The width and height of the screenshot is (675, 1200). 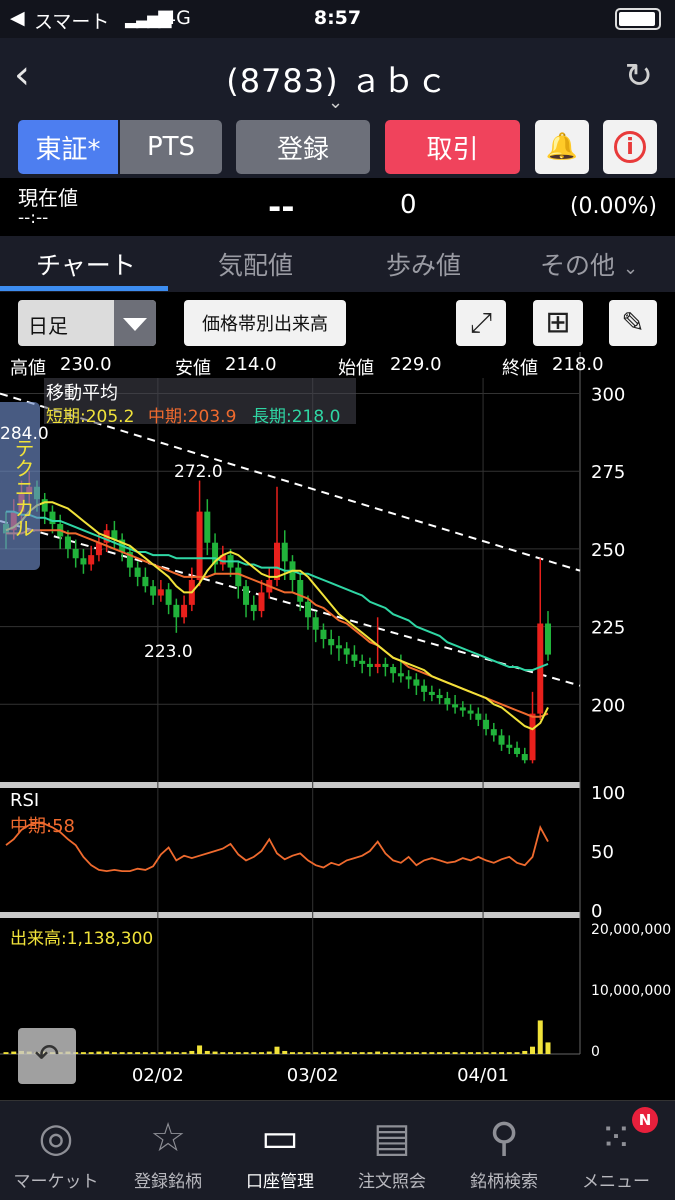 I want to click on fullscreen-icon: ⤢, so click(x=481, y=323).